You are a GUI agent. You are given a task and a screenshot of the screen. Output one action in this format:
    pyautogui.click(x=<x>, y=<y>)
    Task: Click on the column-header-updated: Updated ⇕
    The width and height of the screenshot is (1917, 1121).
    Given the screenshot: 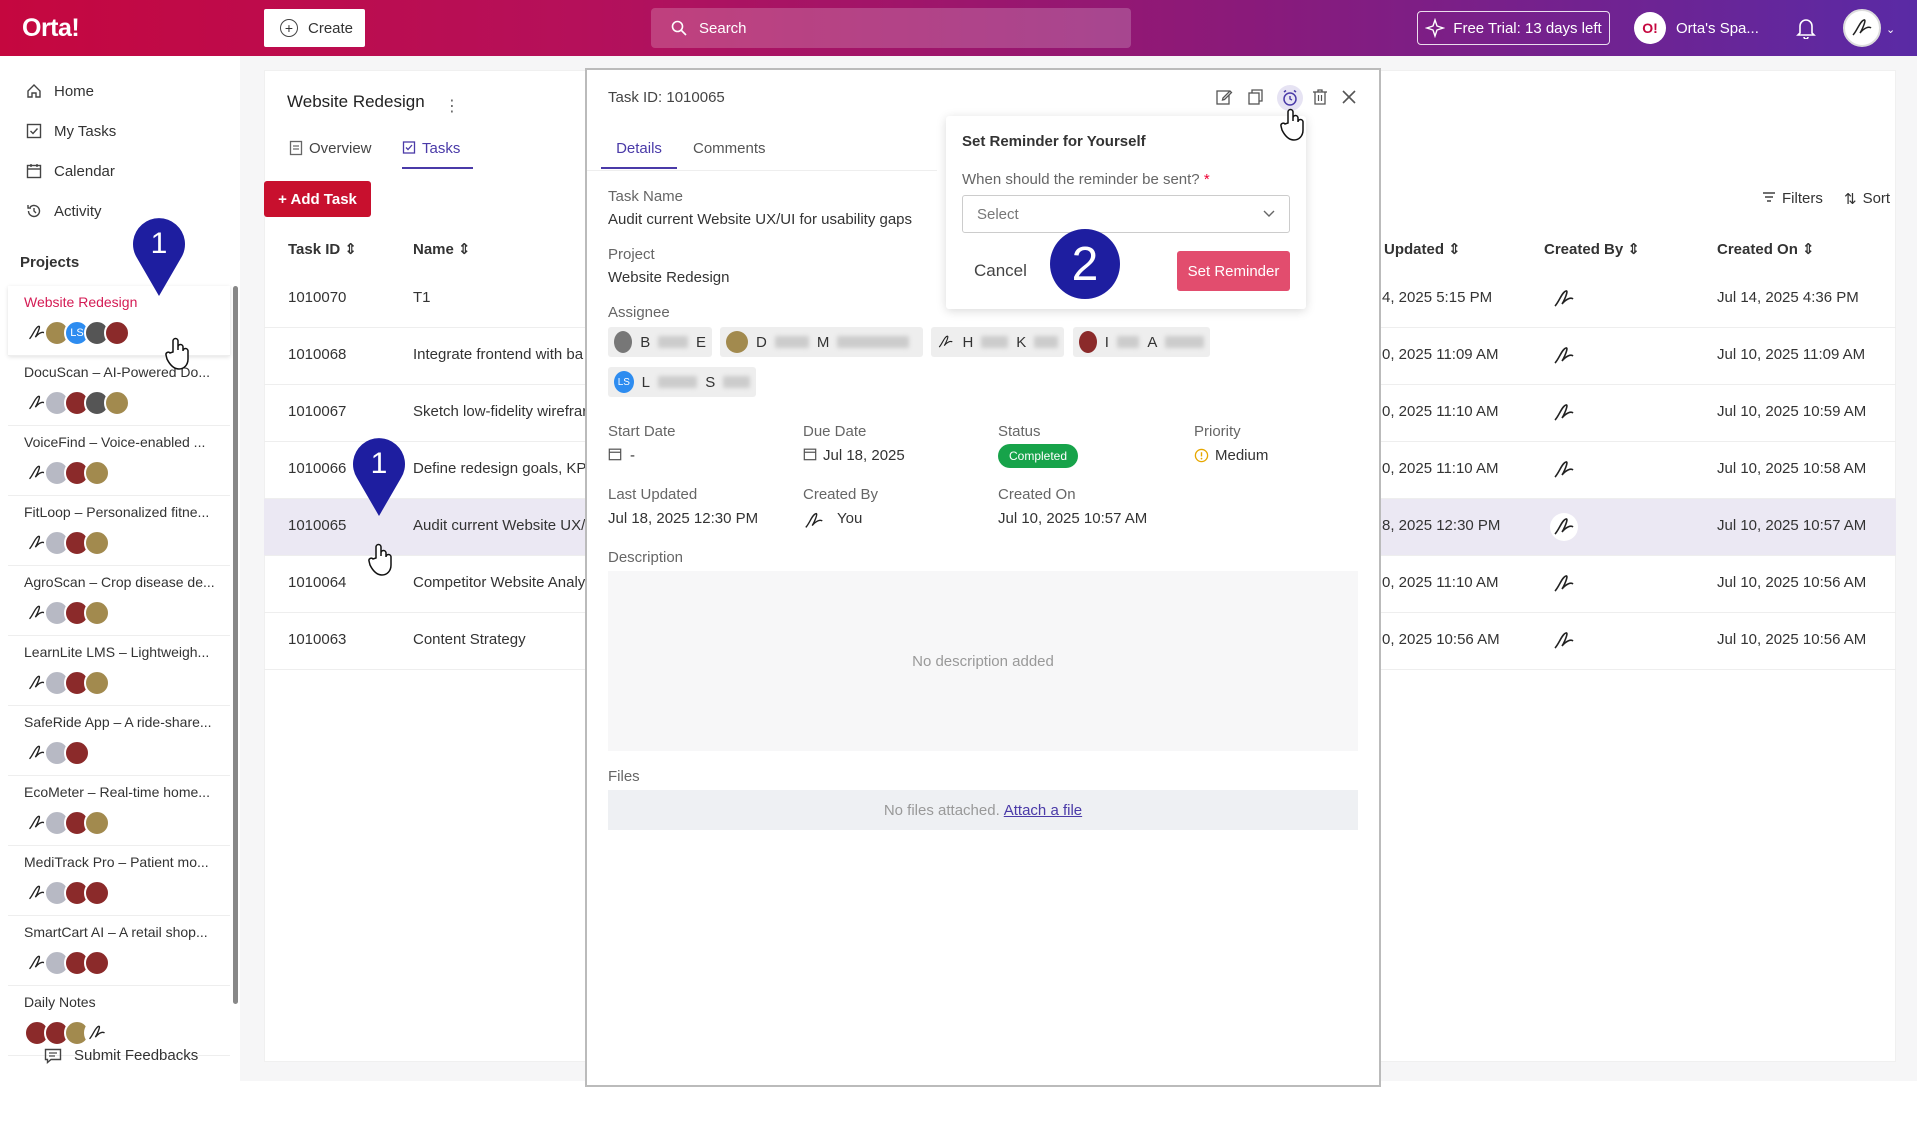 What is the action you would take?
    pyautogui.click(x=1422, y=249)
    